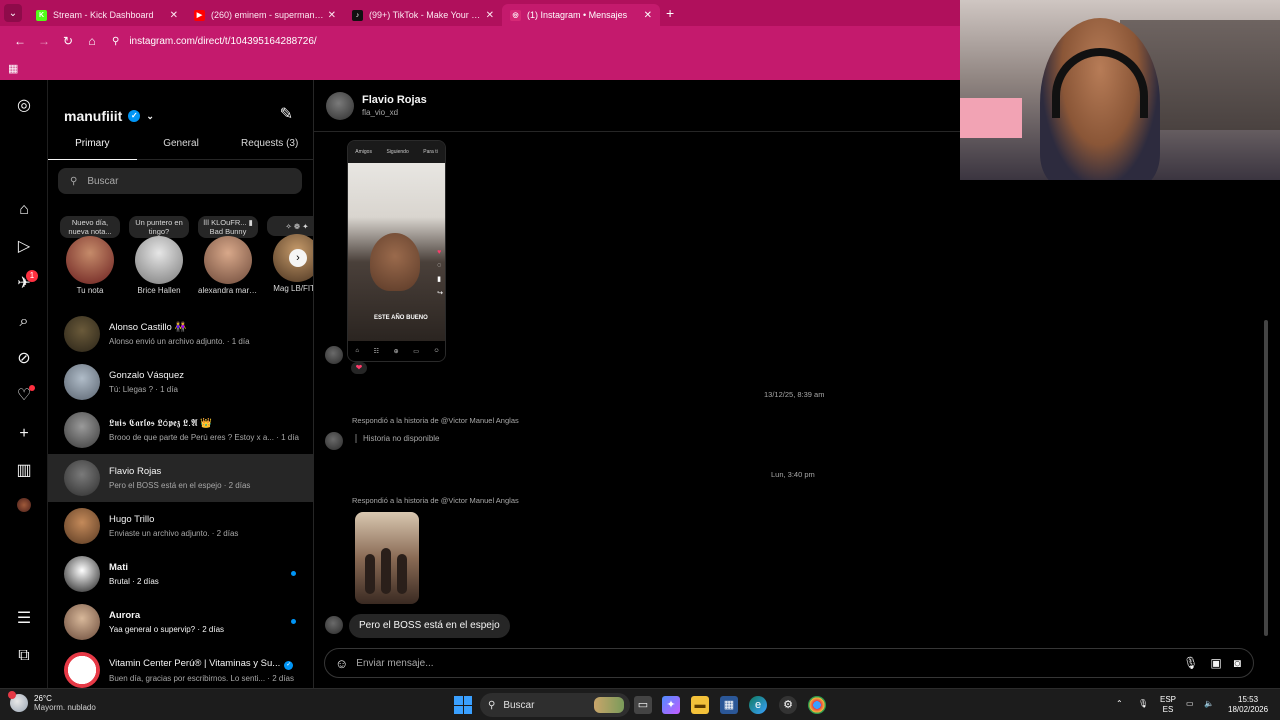  I want to click on verified-badge-icon: ✓, so click(289, 665).